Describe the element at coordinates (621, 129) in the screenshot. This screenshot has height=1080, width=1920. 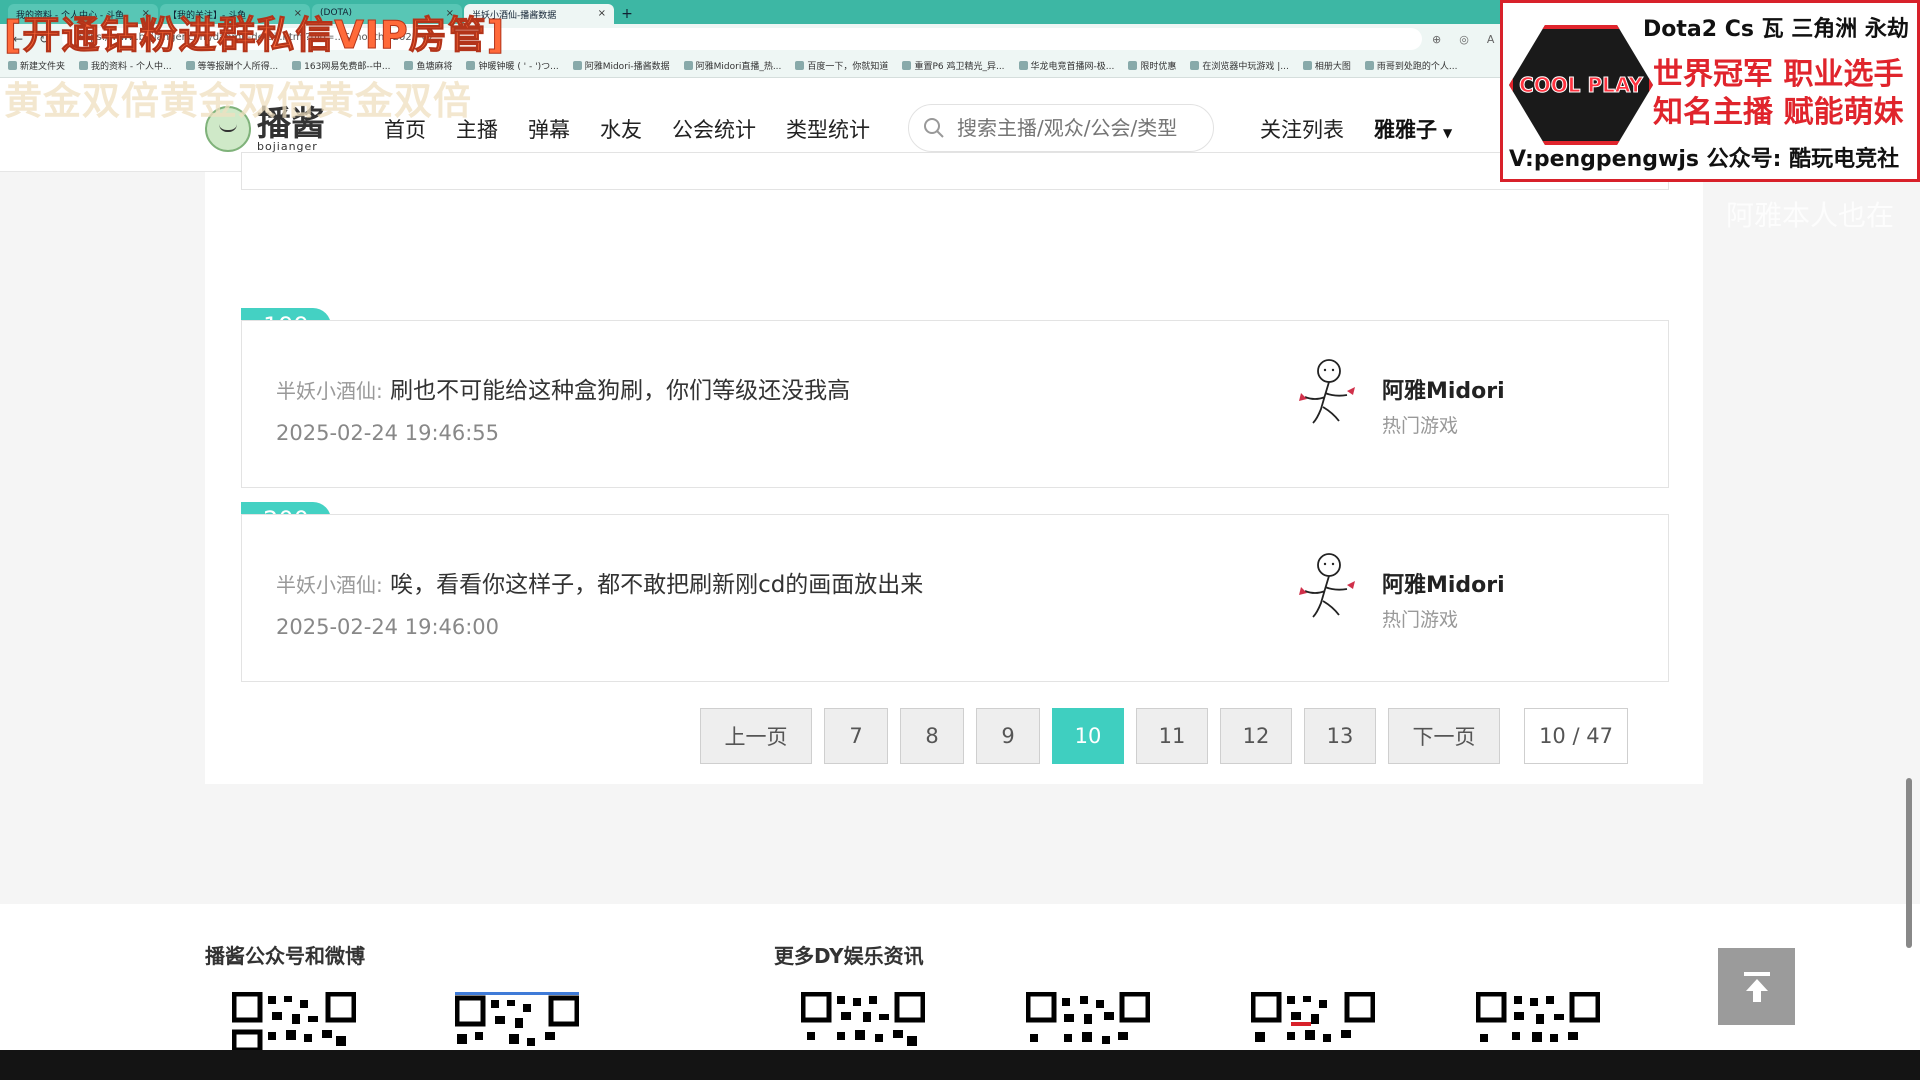
I see `nav-fans: 水友` at that location.